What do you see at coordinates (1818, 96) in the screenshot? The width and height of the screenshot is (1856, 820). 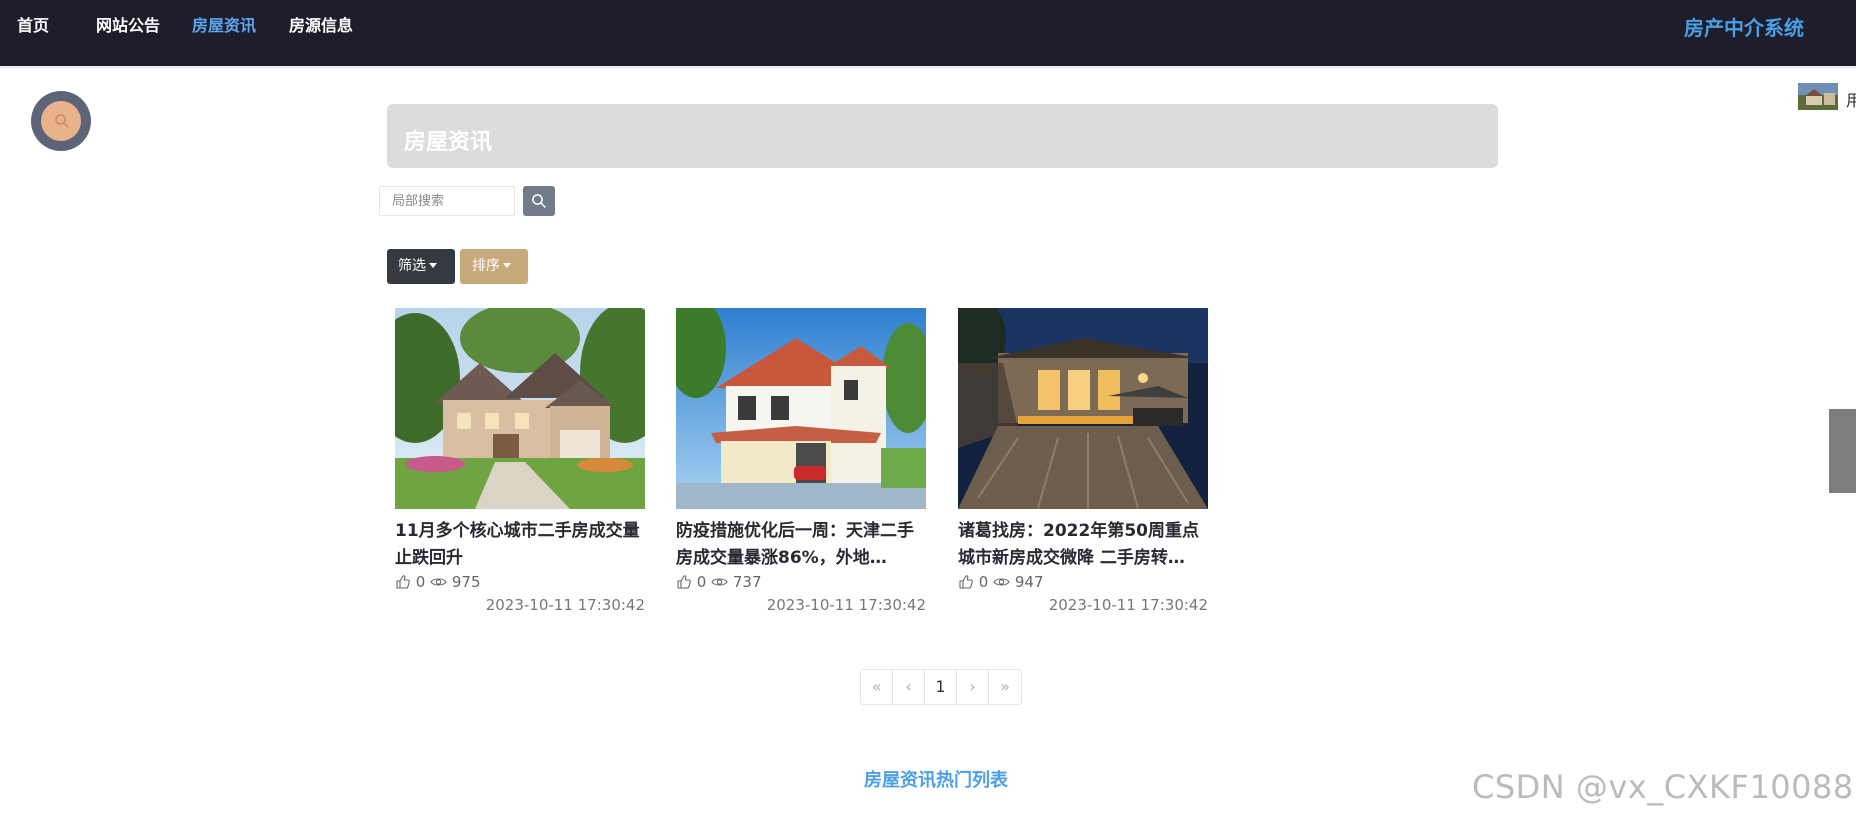 I see `user-avatar-thumbnail` at bounding box center [1818, 96].